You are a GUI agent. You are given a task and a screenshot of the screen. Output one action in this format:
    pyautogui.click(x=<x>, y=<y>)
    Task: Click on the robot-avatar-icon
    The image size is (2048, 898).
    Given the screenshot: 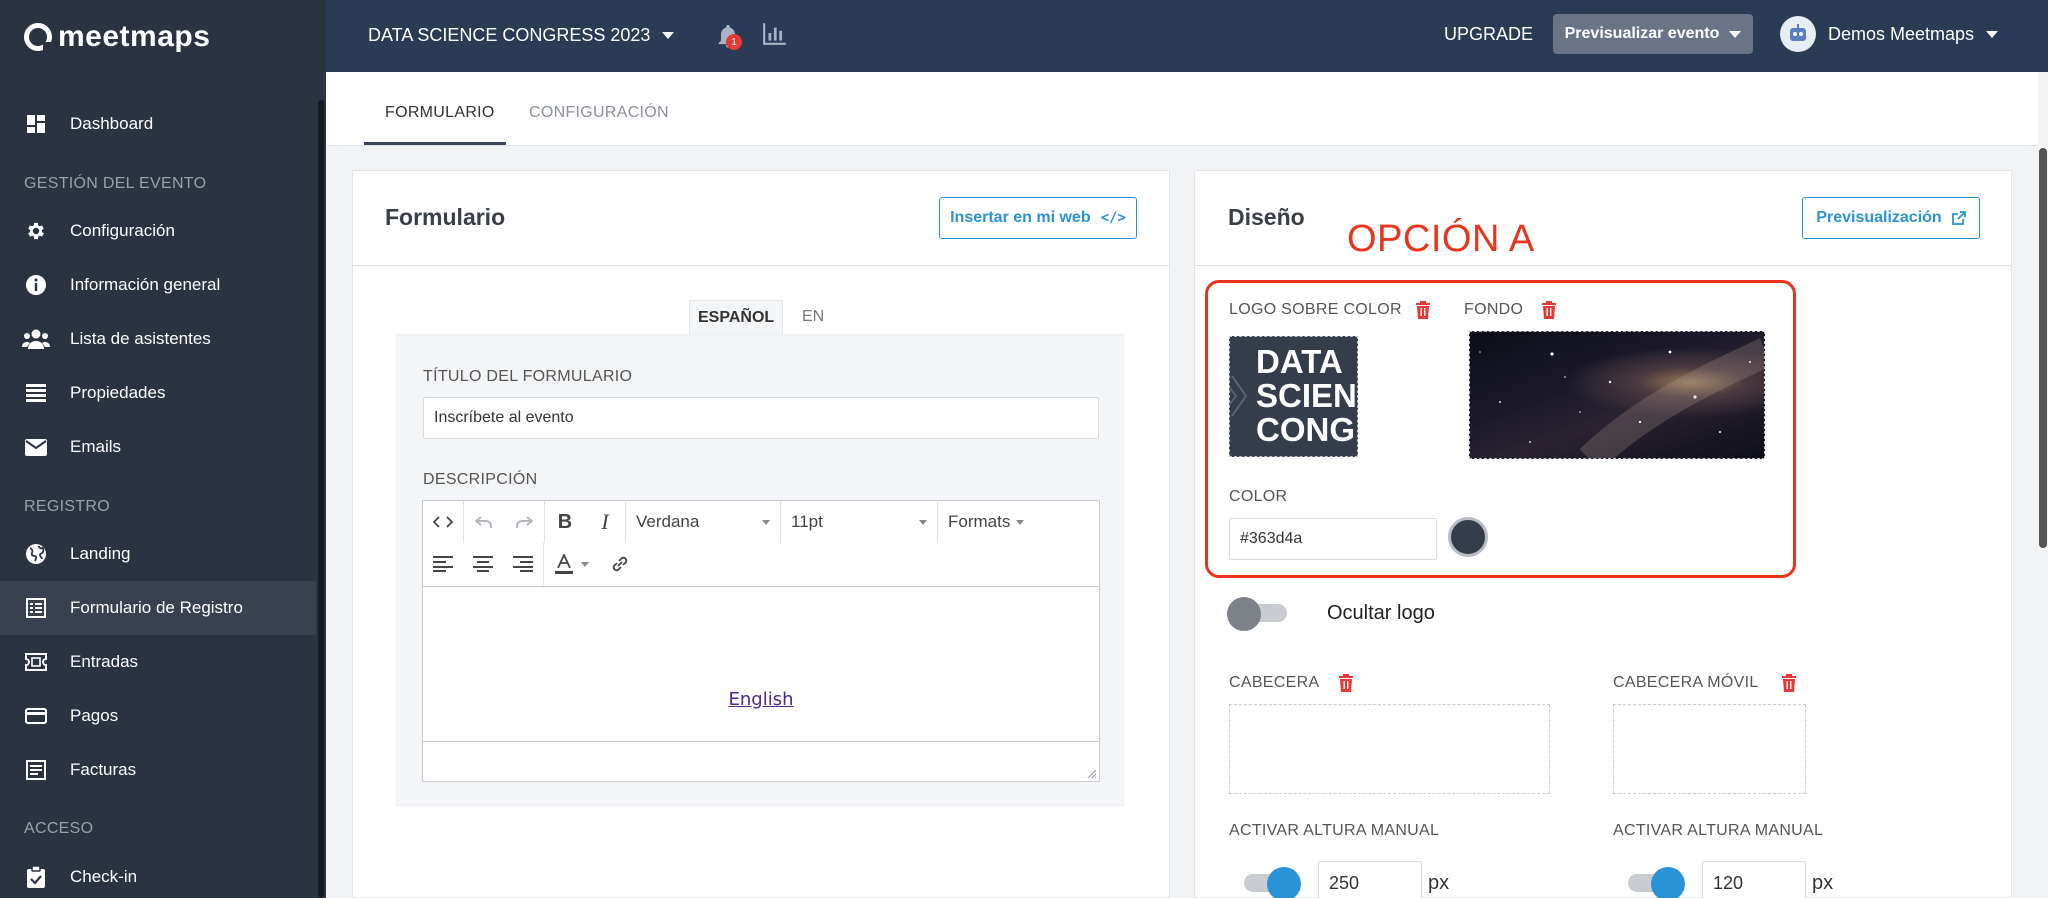 What is the action you would take?
    pyautogui.click(x=1798, y=32)
    